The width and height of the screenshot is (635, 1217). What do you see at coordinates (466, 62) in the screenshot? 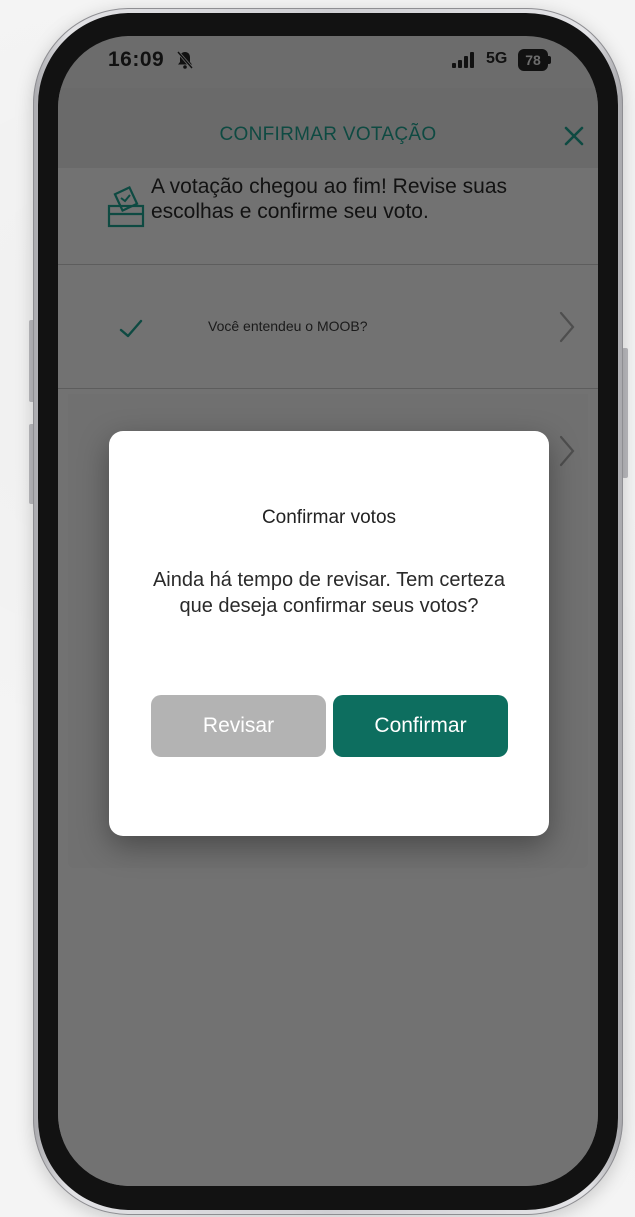
I see `signal-icon` at bounding box center [466, 62].